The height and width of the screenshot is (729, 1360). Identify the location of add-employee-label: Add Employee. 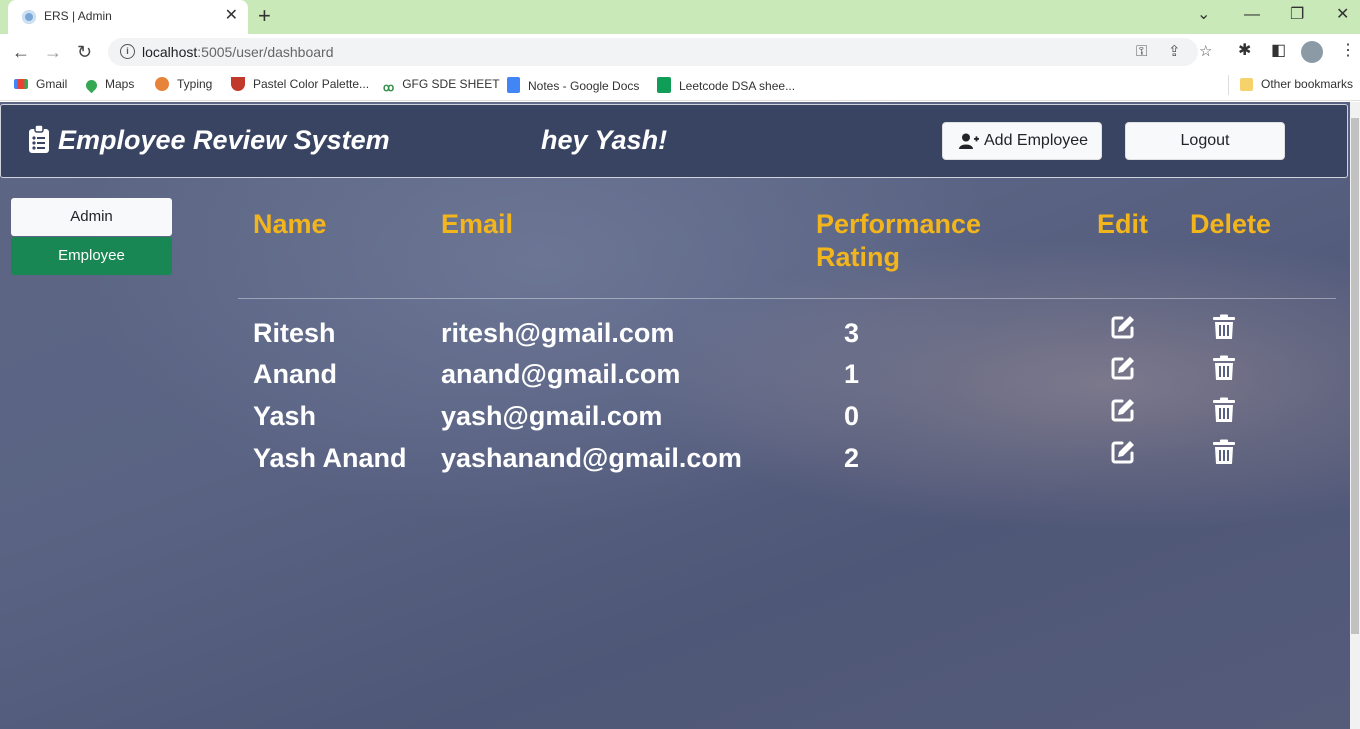
(1036, 140).